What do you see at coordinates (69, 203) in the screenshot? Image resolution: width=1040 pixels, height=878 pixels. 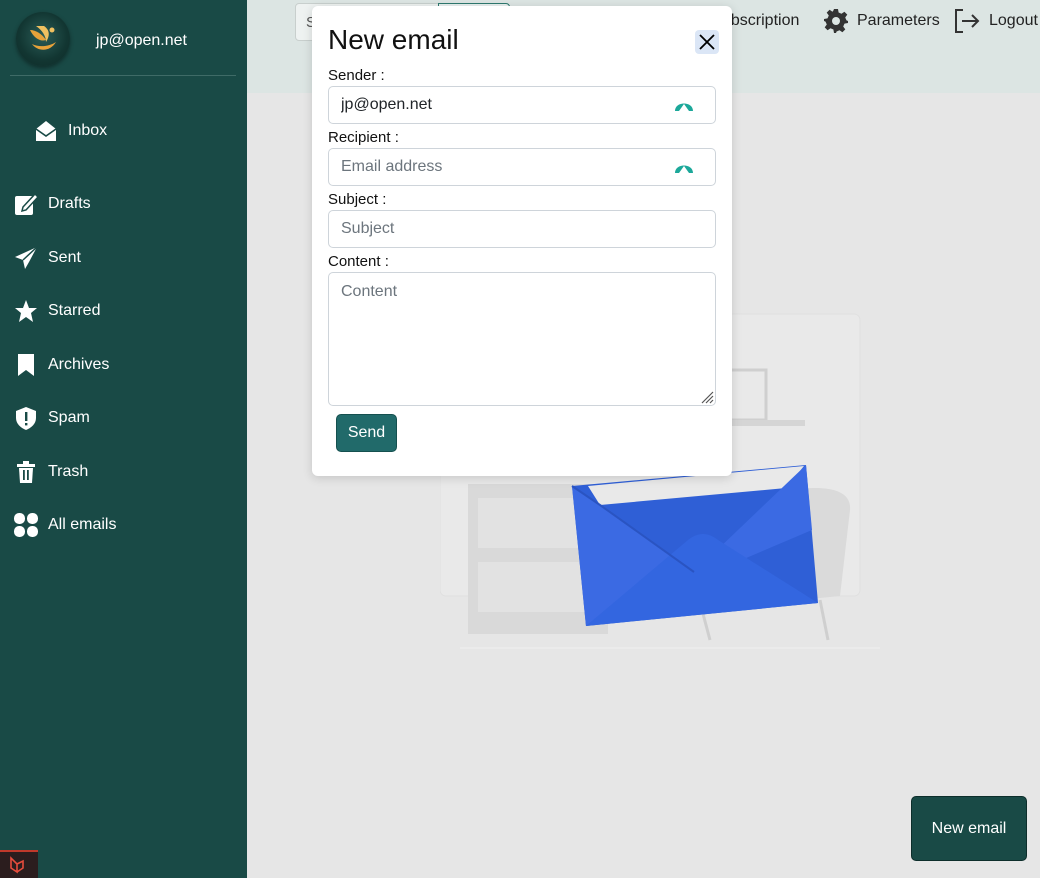 I see `sidebar-item-label: Drafts` at bounding box center [69, 203].